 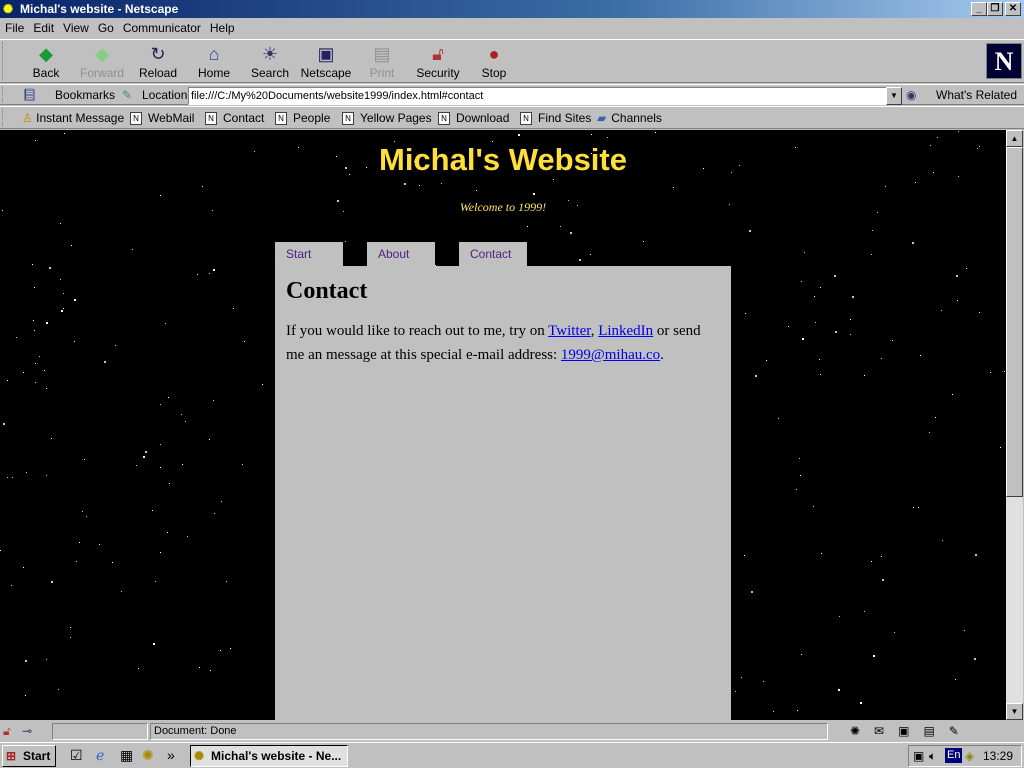 I want to click on scroll-up-button: ▲, so click(x=1014, y=138).